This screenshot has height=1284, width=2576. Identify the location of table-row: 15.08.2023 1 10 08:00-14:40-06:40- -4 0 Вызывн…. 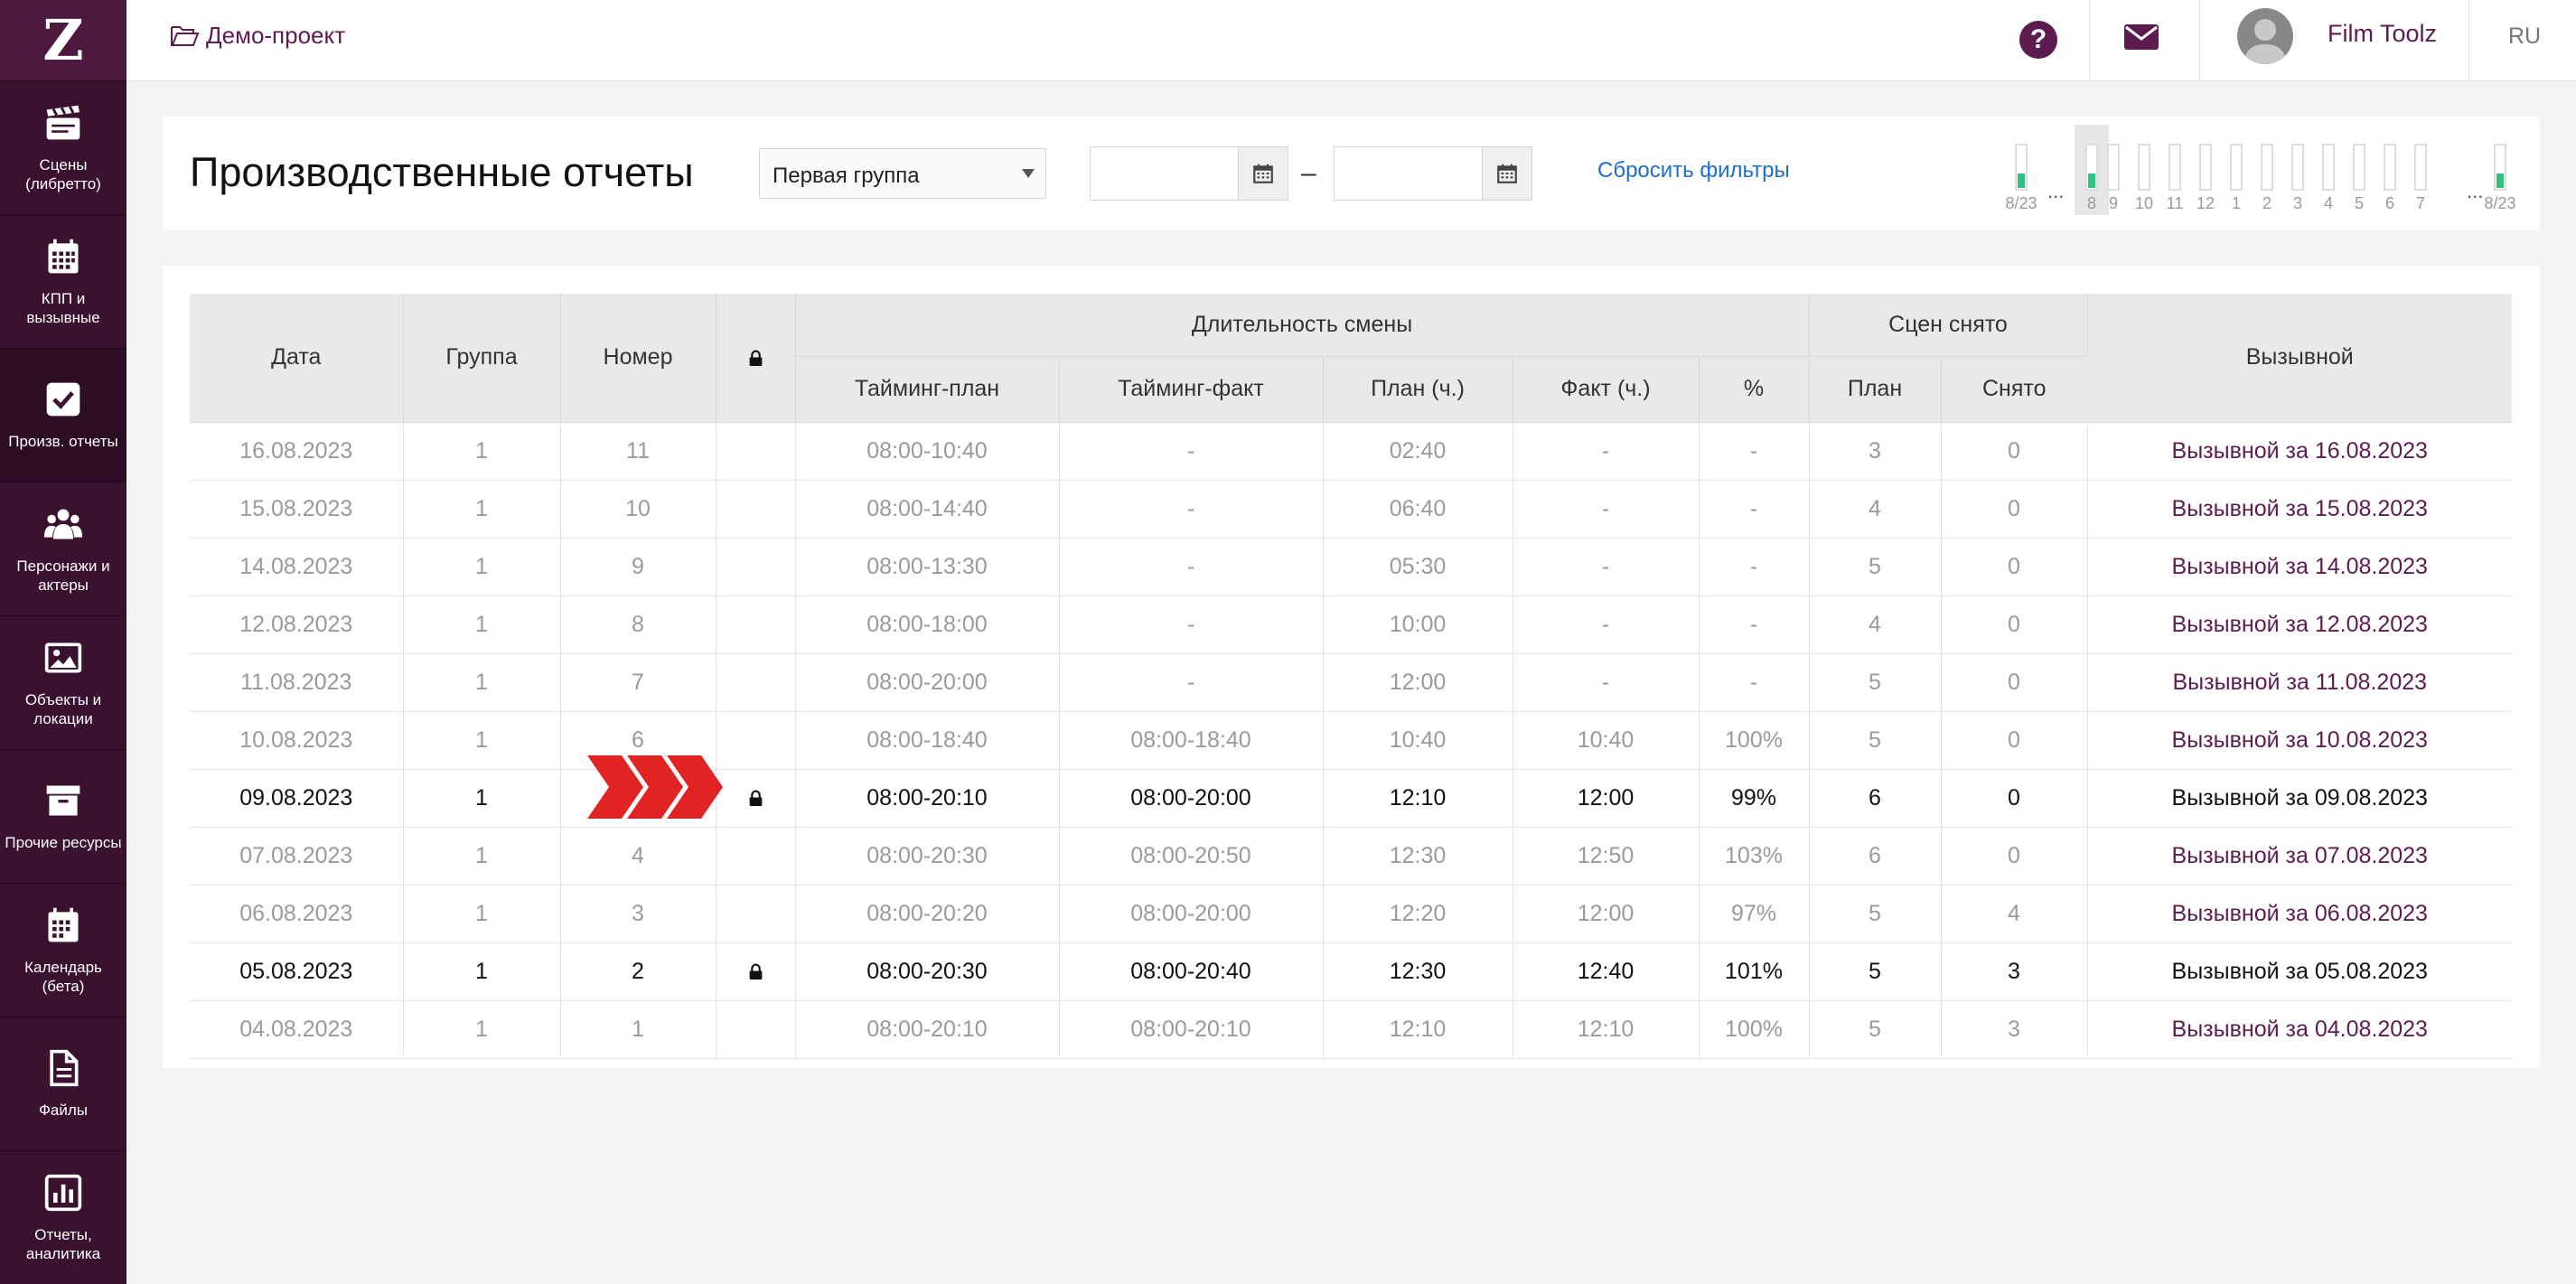
(1351, 509).